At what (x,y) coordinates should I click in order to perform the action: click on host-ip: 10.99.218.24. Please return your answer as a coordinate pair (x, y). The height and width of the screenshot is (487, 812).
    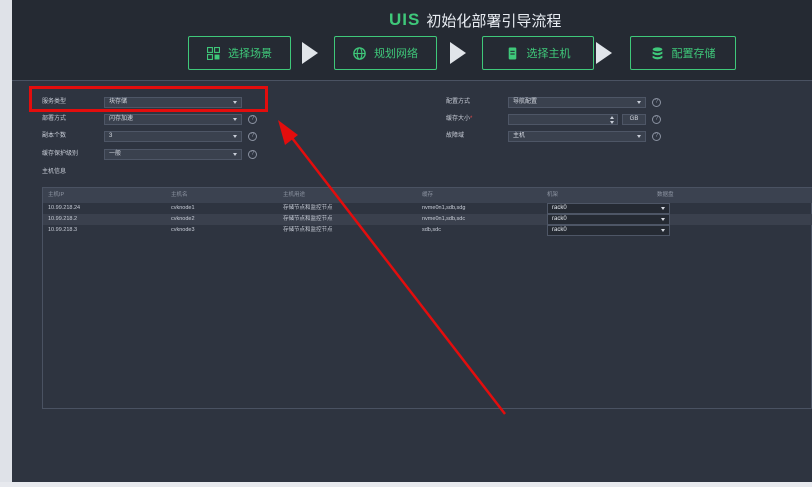
    Looking at the image, I should click on (64, 208).